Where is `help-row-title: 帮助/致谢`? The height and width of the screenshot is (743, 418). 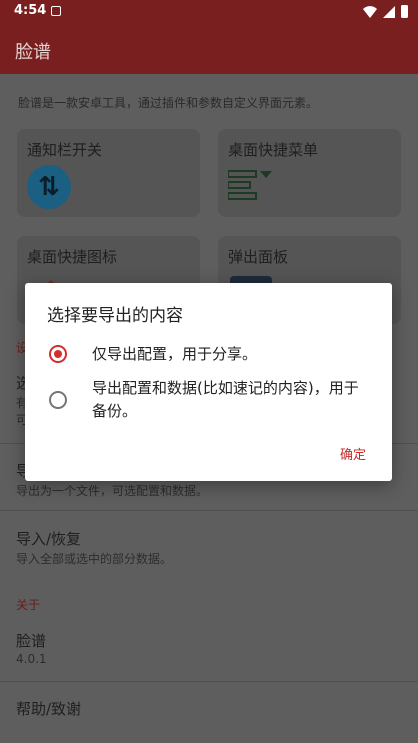
help-row-title: 帮助/致谢 is located at coordinates (48, 708).